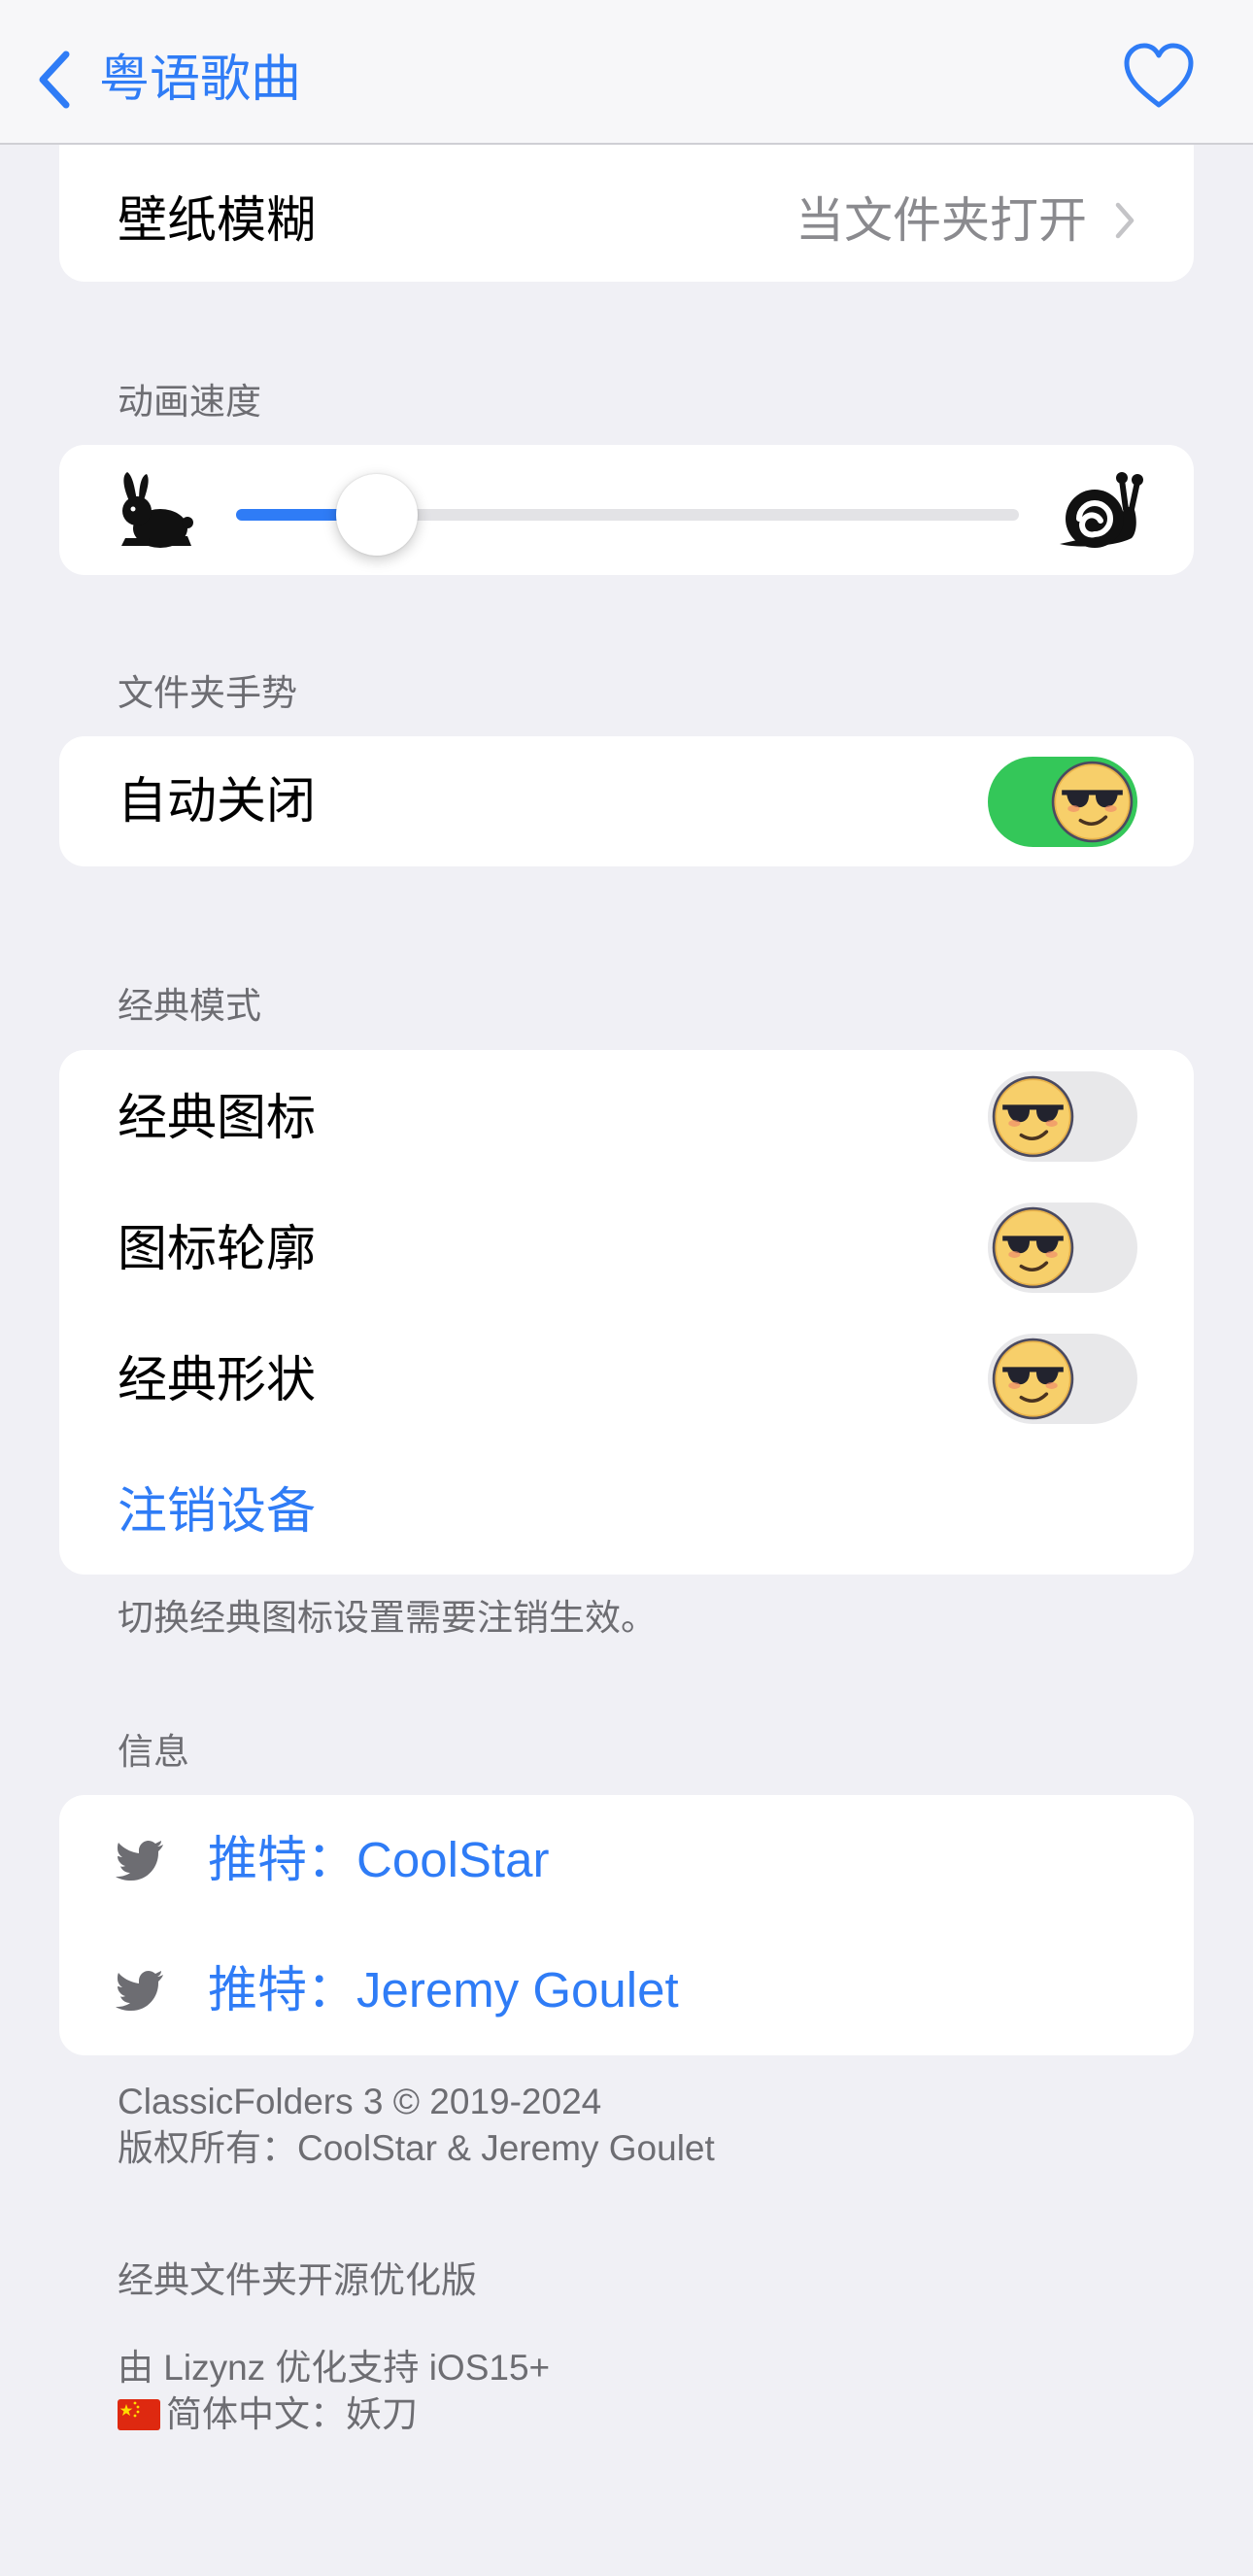 The width and height of the screenshot is (1253, 2576). I want to click on auto-close-label: 自动关闭, so click(217, 801).